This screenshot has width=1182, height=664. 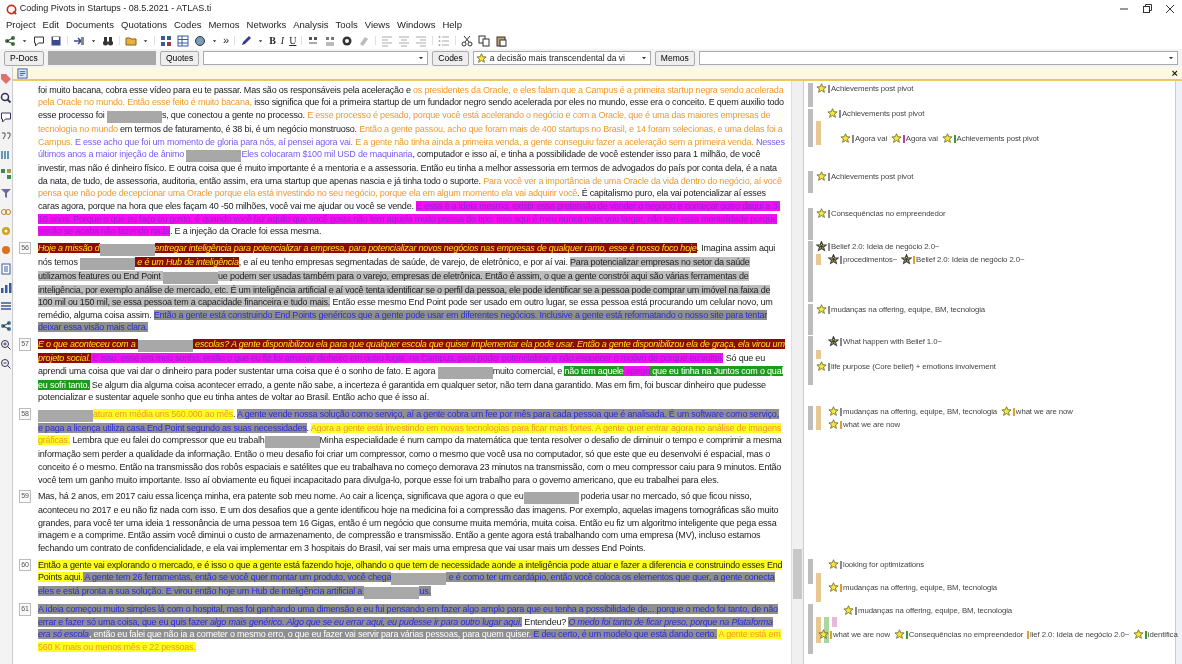 I want to click on paragraph-text: E o que aconteceu com a escolas? A gente disponibilizou ela para que qualquer escola que quiser implementar ela pode usar. Então a gente disponibilizou ela de graça, ela virou um projeto social. E isso, esse era meu sonho, então o que eu fiz foi arrumar dinheiro em outro lugar, na Campus, para poder potencializar e não esquecer o motivo de porque eu voltei. Só que eu aprendi uma coisa que vai dar o dinheiro para poder sustentar uma coisa que é o sonho de fato. E agora muito comercial, e não tem aquele apego que eu tinha na Juntos com o qual eu sofri tanto. Se algum dia alguma coisa acontecer errado, a gente não sabe, a incerteza é garantida em qualquer setor, não tem dana garantido. Mas em fim, foi buscar dinheiro que pudesse potencializar e sustentar aquele sonho que eu tinha antes de voltar ao Brasil. Então acho que é isso aí., so click(x=411, y=371).